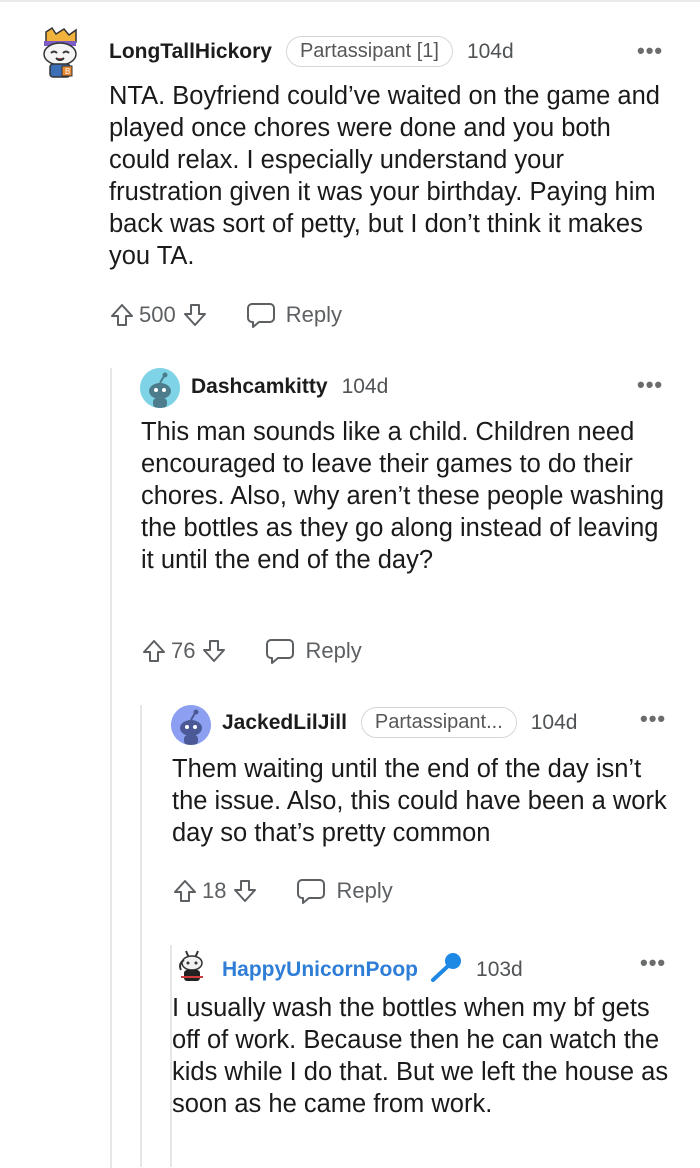  I want to click on comment-header: Dashcamkitty 104d, so click(289, 387).